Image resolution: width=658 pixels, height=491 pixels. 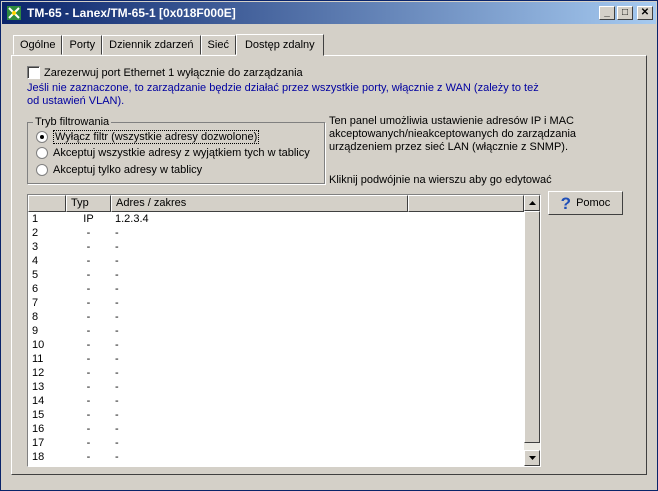 What do you see at coordinates (38, 429) in the screenshot?
I see `row-index-cell: 16` at bounding box center [38, 429].